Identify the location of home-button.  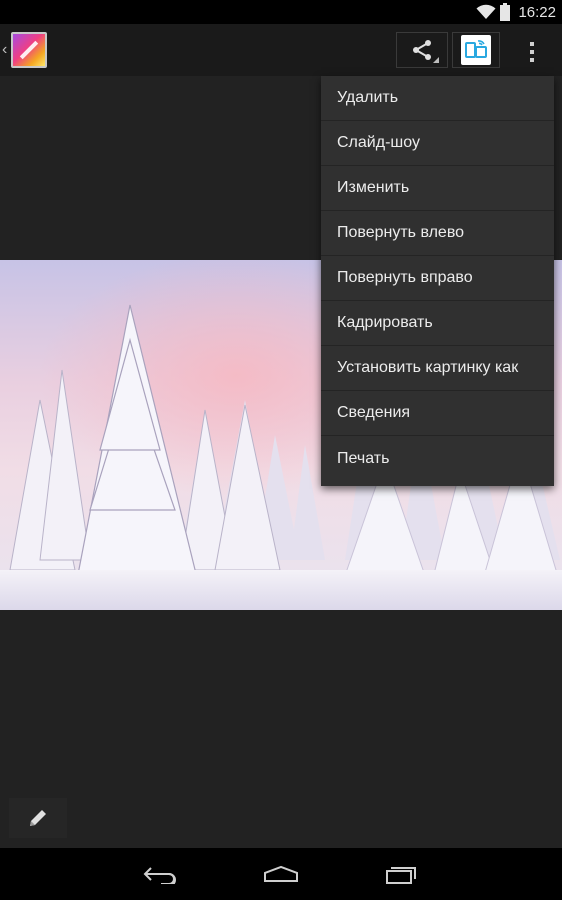
(281, 874).